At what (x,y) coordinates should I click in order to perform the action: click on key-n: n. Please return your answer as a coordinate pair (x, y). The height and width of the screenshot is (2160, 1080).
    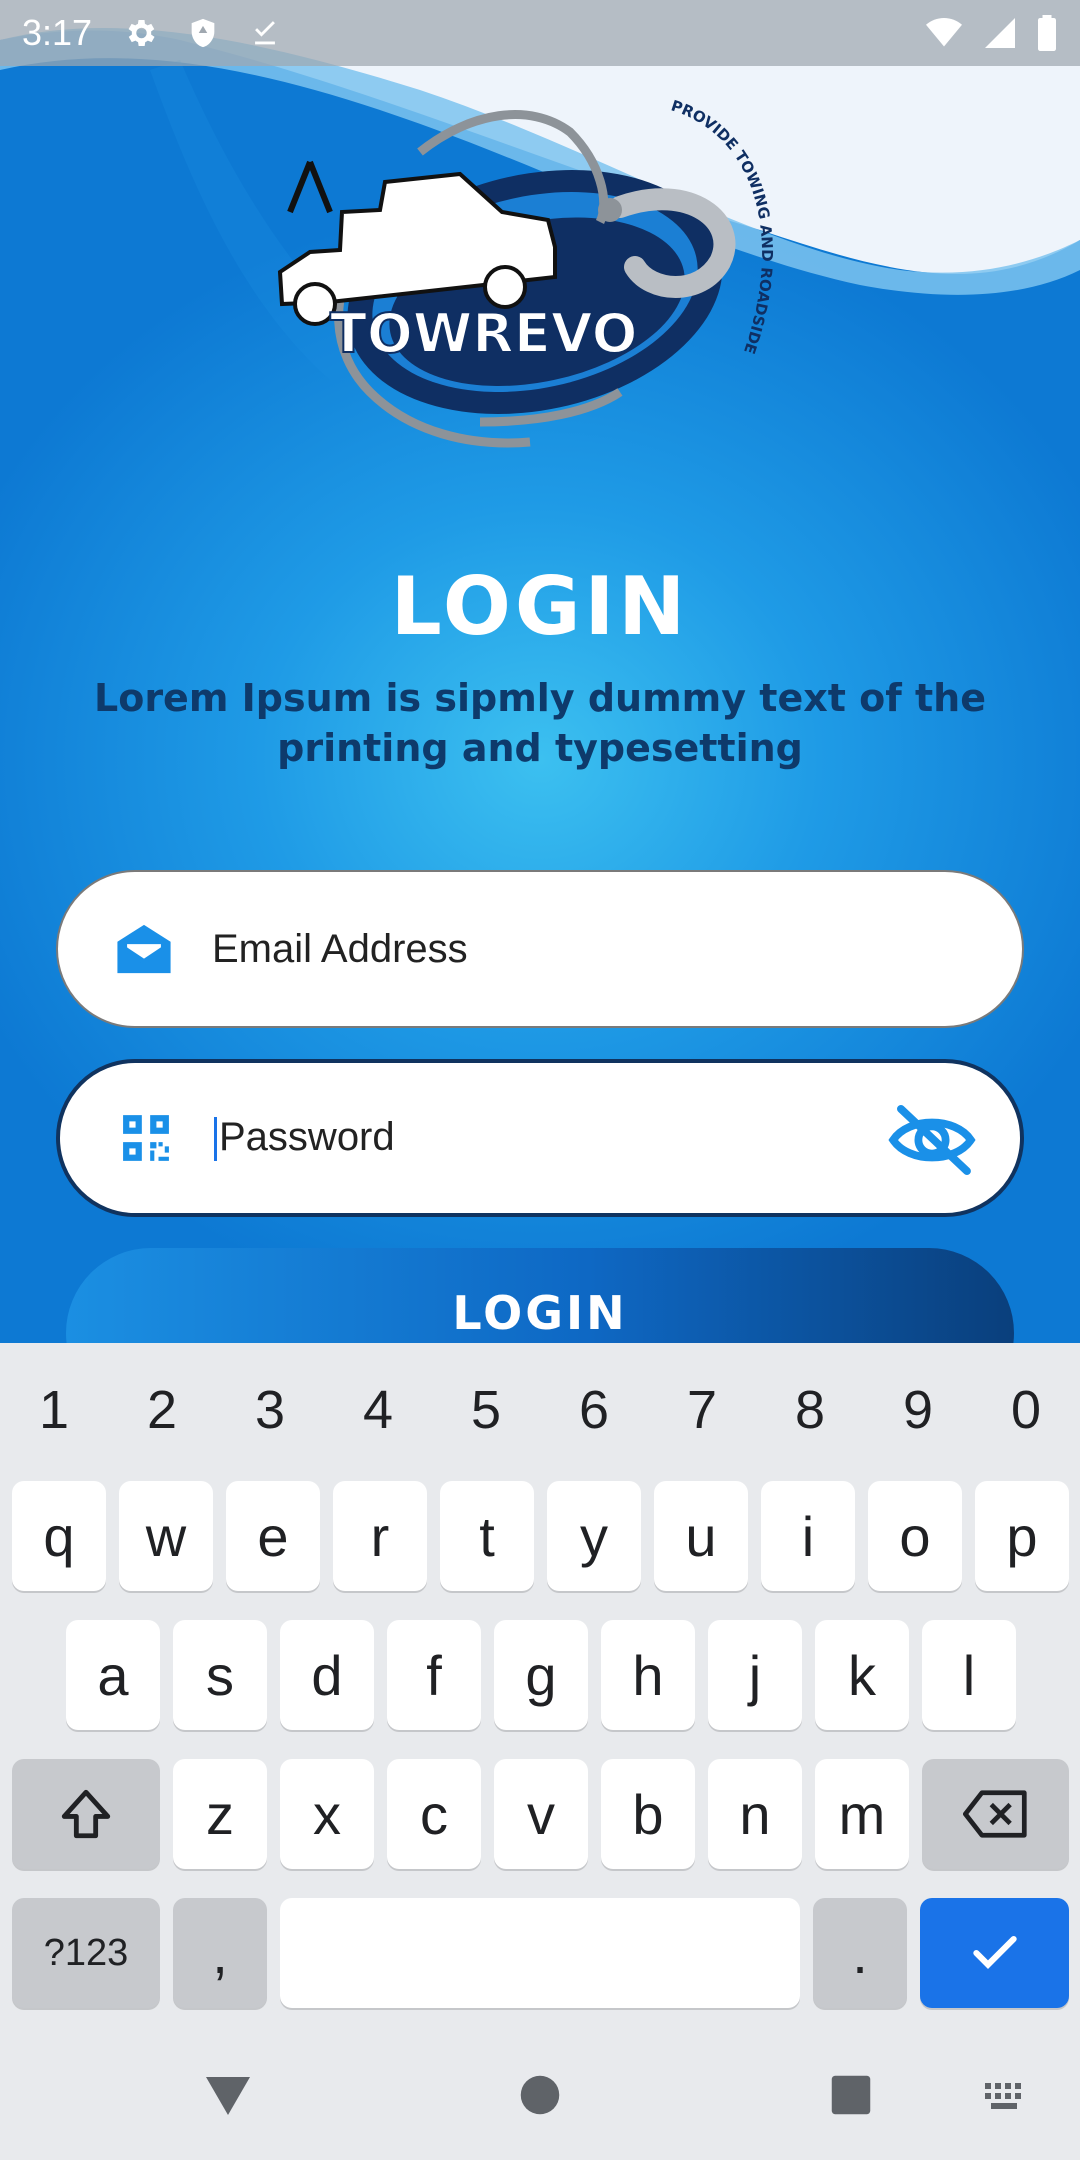
    Looking at the image, I should click on (755, 1814).